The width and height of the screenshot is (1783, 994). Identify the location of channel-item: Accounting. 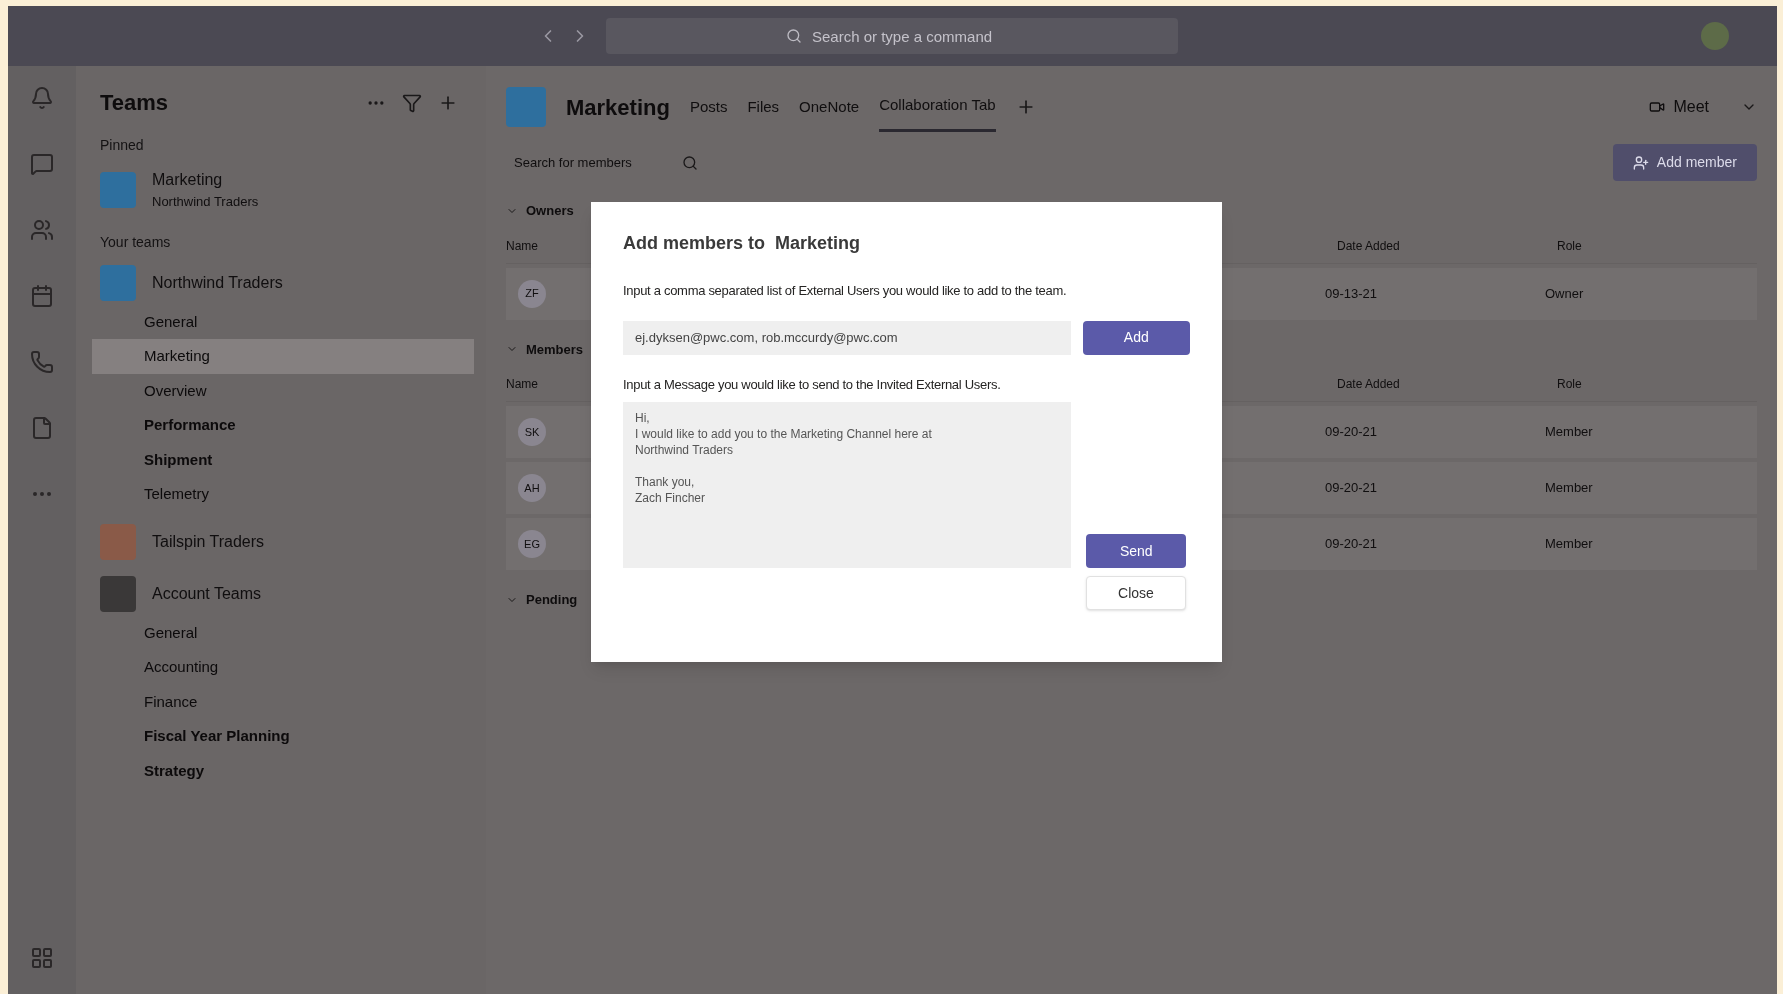
(283, 667).